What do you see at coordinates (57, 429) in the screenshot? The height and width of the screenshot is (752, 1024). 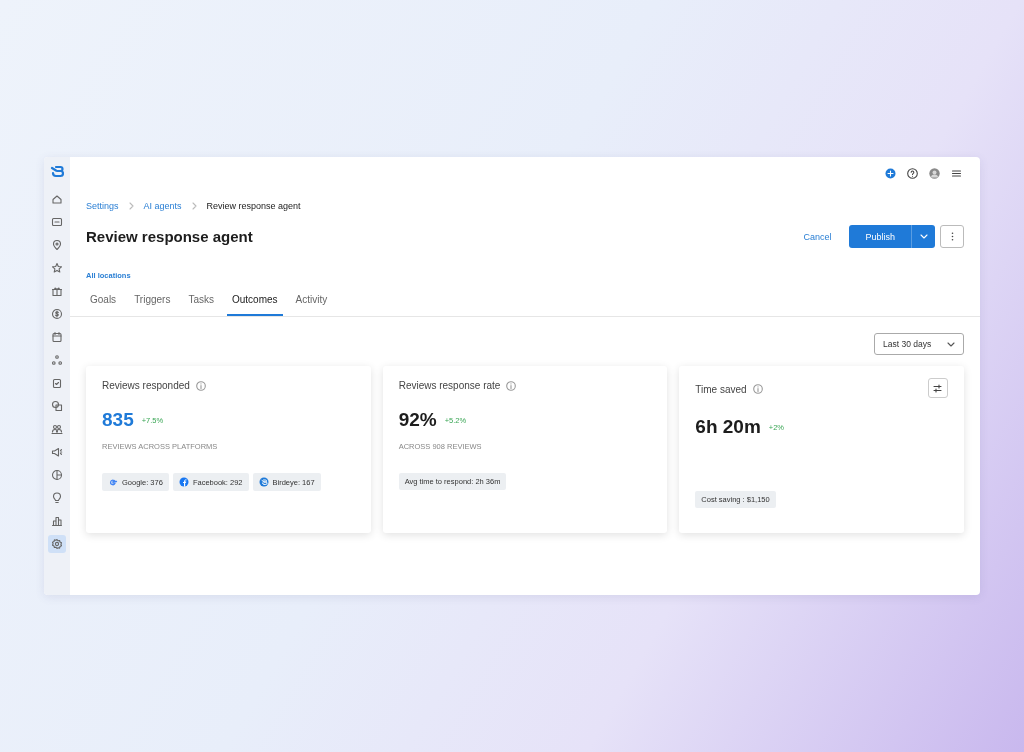 I see `people-icon` at bounding box center [57, 429].